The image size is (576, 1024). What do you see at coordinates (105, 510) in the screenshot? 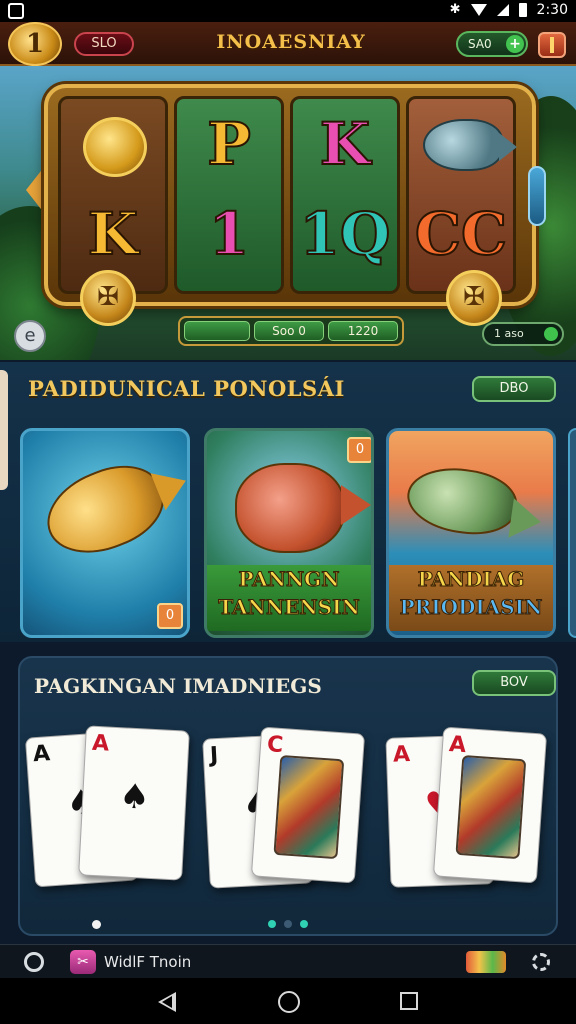
I see `golden-fish-icon` at bounding box center [105, 510].